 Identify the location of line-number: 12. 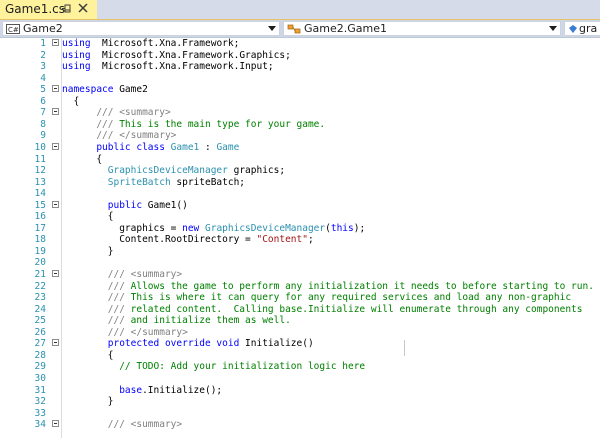
(40, 171).